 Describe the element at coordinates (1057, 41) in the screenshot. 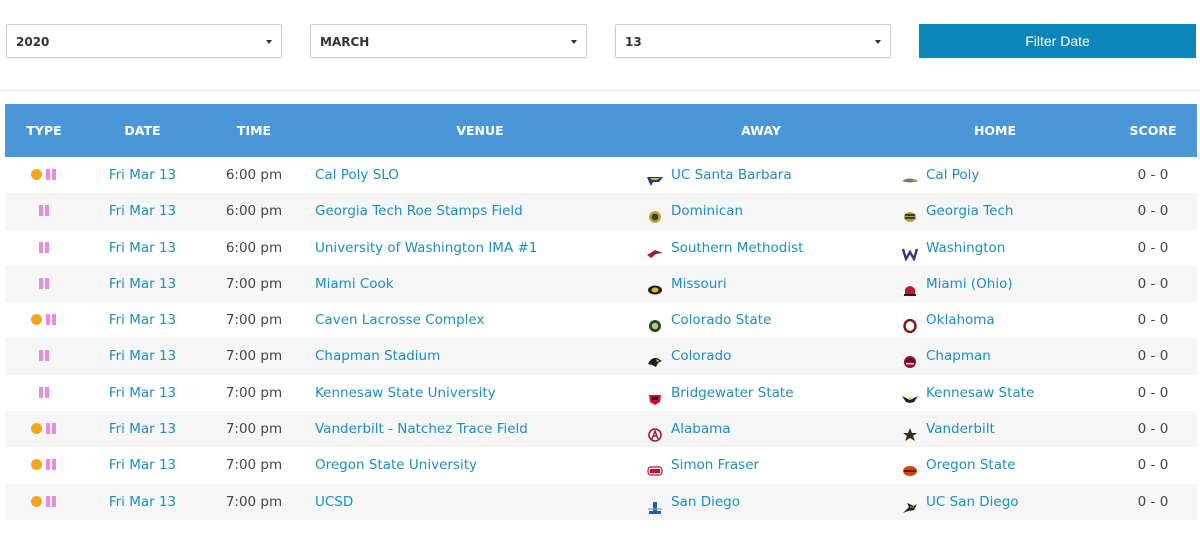

I see `filter-date-button: Filter Date` at that location.